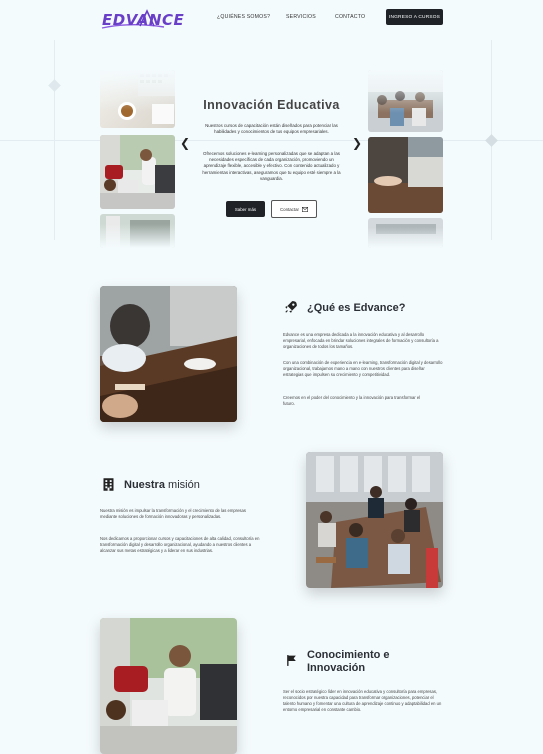 Image resolution: width=543 pixels, height=754 pixels. Describe the element at coordinates (350, 17) in the screenshot. I see `nav-link-contacto: CONTACTO` at that location.